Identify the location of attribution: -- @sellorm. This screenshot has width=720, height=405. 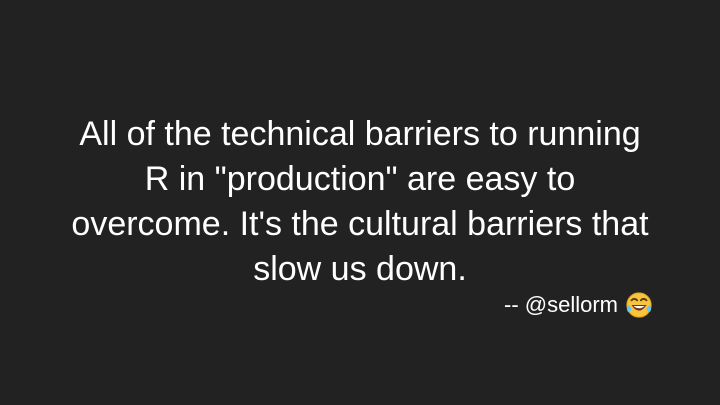
(579, 305).